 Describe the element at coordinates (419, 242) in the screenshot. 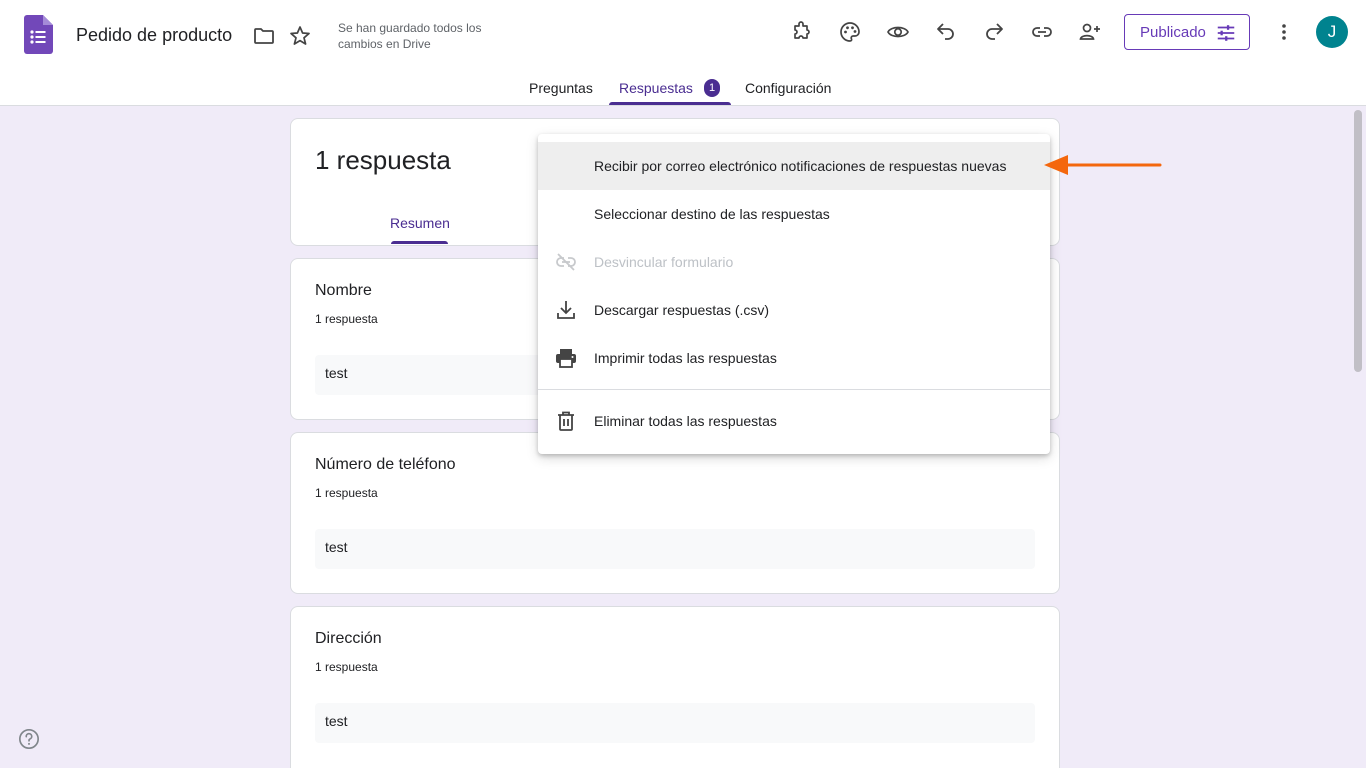

I see `summary-tab-indicator` at that location.